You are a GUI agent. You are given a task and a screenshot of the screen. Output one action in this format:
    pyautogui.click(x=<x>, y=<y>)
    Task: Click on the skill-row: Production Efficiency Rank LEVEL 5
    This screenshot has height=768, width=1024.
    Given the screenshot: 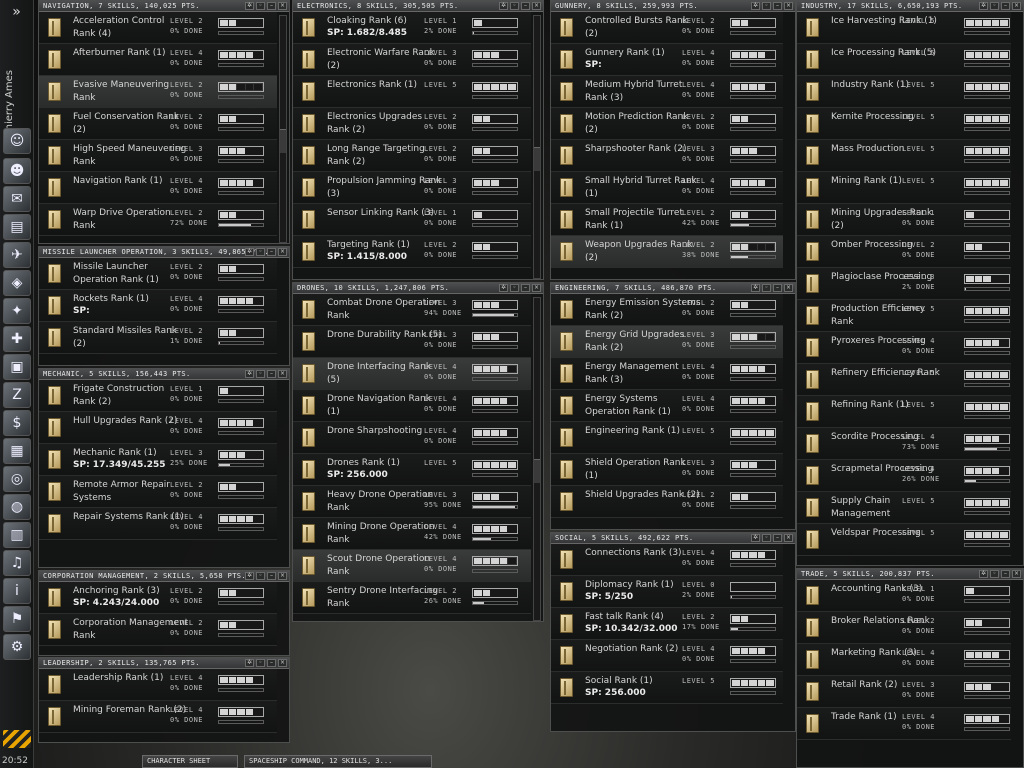 What is the action you would take?
    pyautogui.click(x=904, y=316)
    